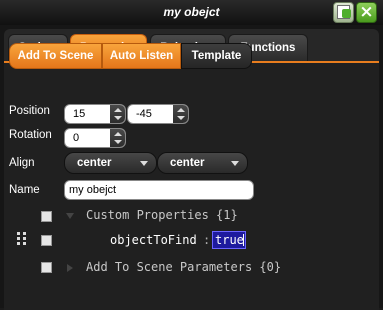 The image size is (383, 310). I want to click on edit-icon, so click(343, 12).